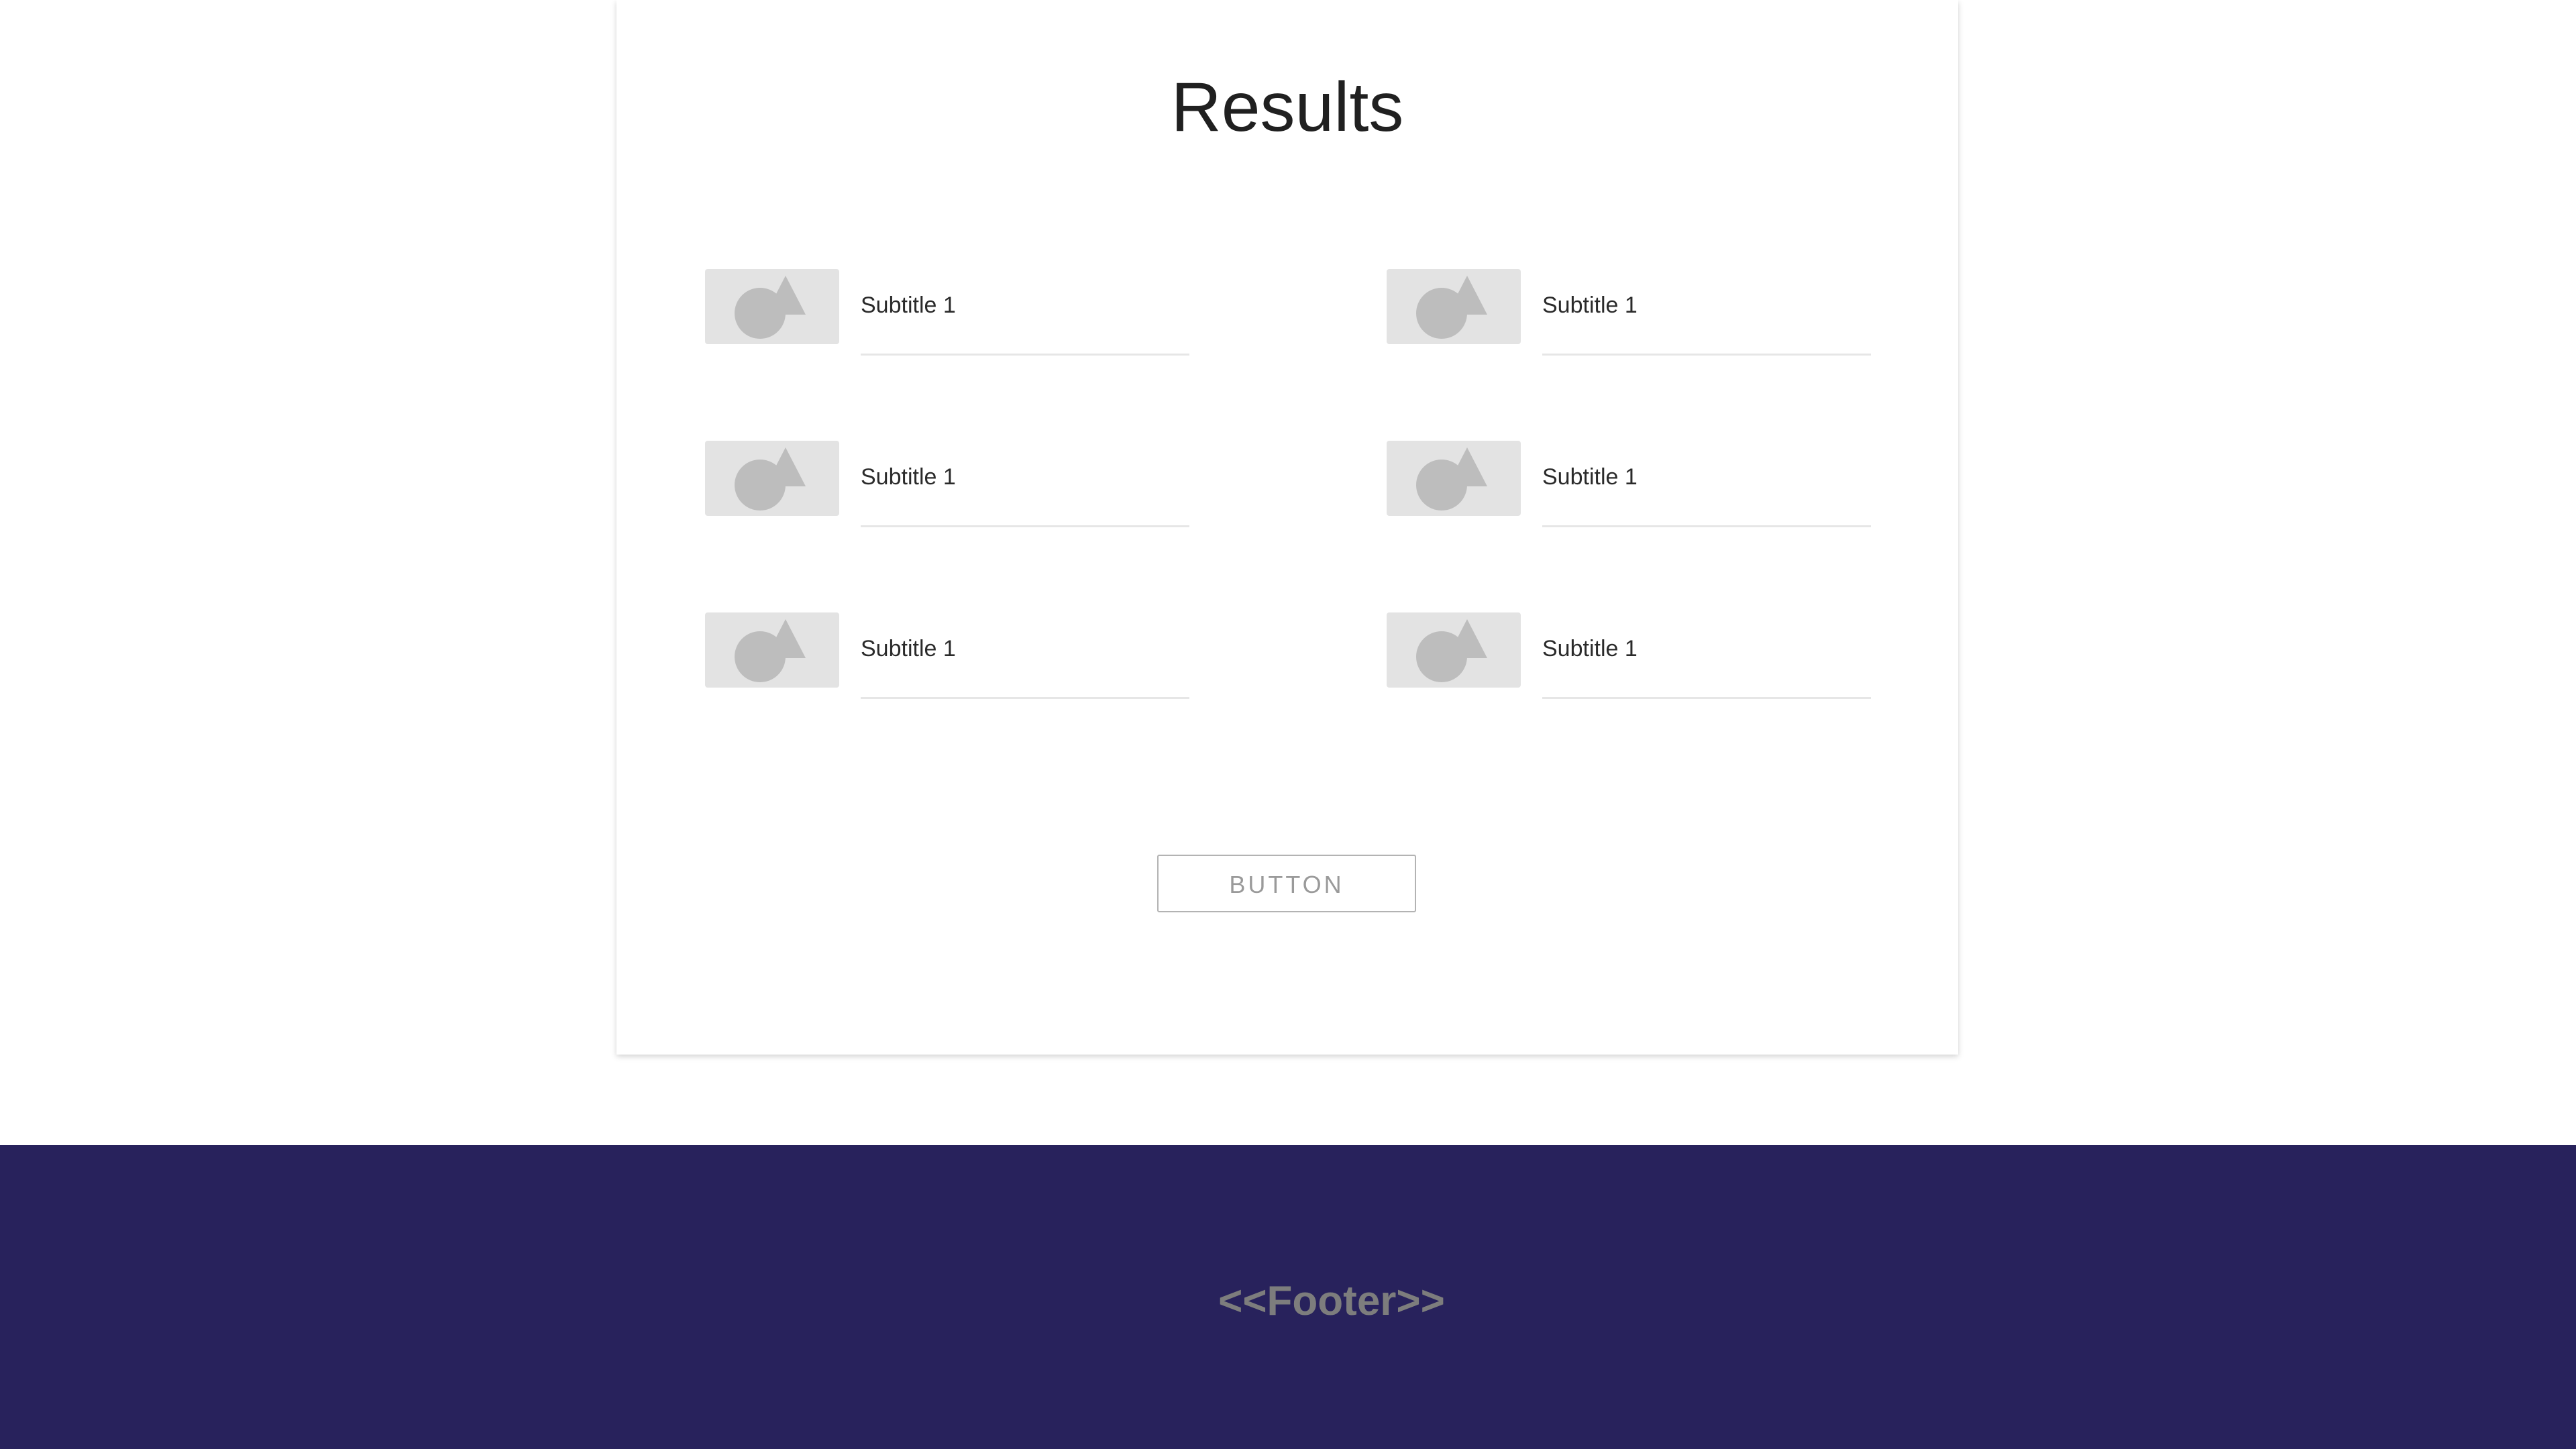 The image size is (2576, 1449). Describe the element at coordinates (1287, 107) in the screenshot. I see `page-title: Results` at that location.